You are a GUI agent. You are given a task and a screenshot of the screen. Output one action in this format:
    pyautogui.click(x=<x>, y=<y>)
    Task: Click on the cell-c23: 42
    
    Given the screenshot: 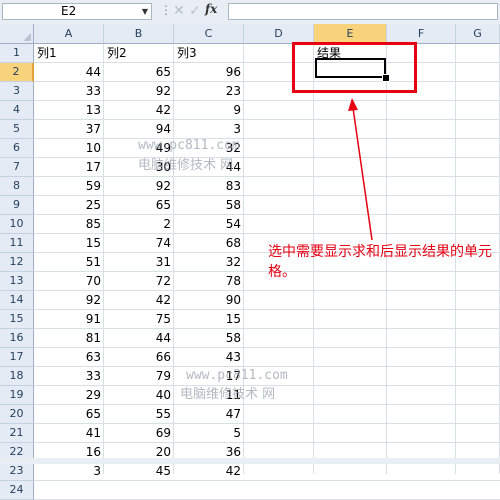 What is the action you would take?
    pyautogui.click(x=209, y=471)
    